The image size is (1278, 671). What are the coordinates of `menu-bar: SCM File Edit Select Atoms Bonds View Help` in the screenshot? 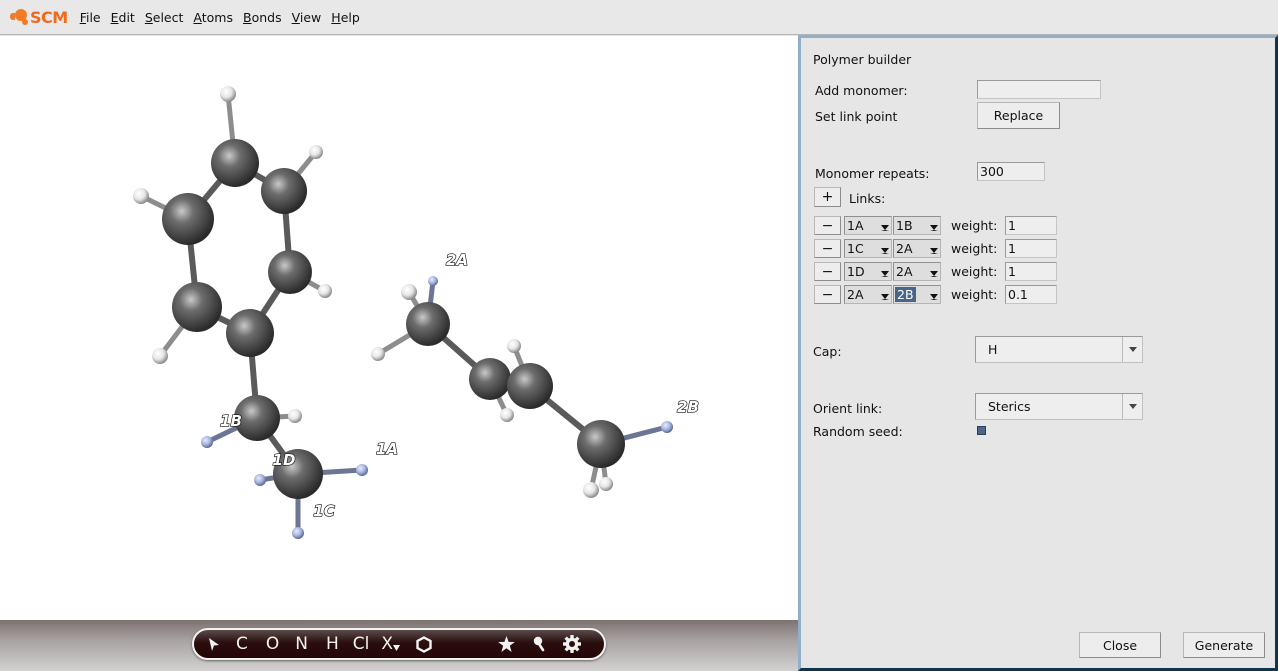 It's located at (639, 17).